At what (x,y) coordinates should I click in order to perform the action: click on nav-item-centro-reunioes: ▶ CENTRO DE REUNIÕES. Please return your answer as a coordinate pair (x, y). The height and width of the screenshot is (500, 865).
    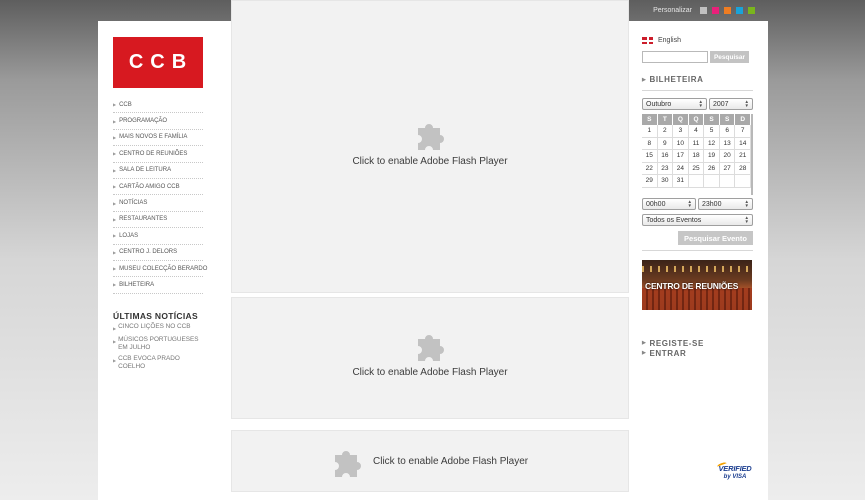
    Looking at the image, I should click on (158, 154).